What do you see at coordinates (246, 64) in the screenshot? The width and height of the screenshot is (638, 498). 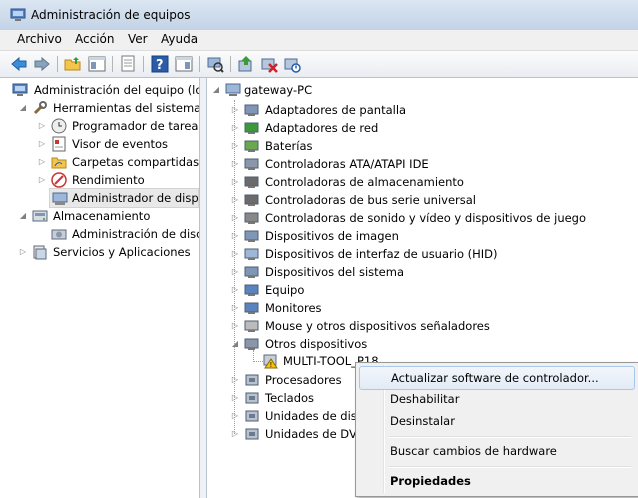 I see `update-driver-icon` at bounding box center [246, 64].